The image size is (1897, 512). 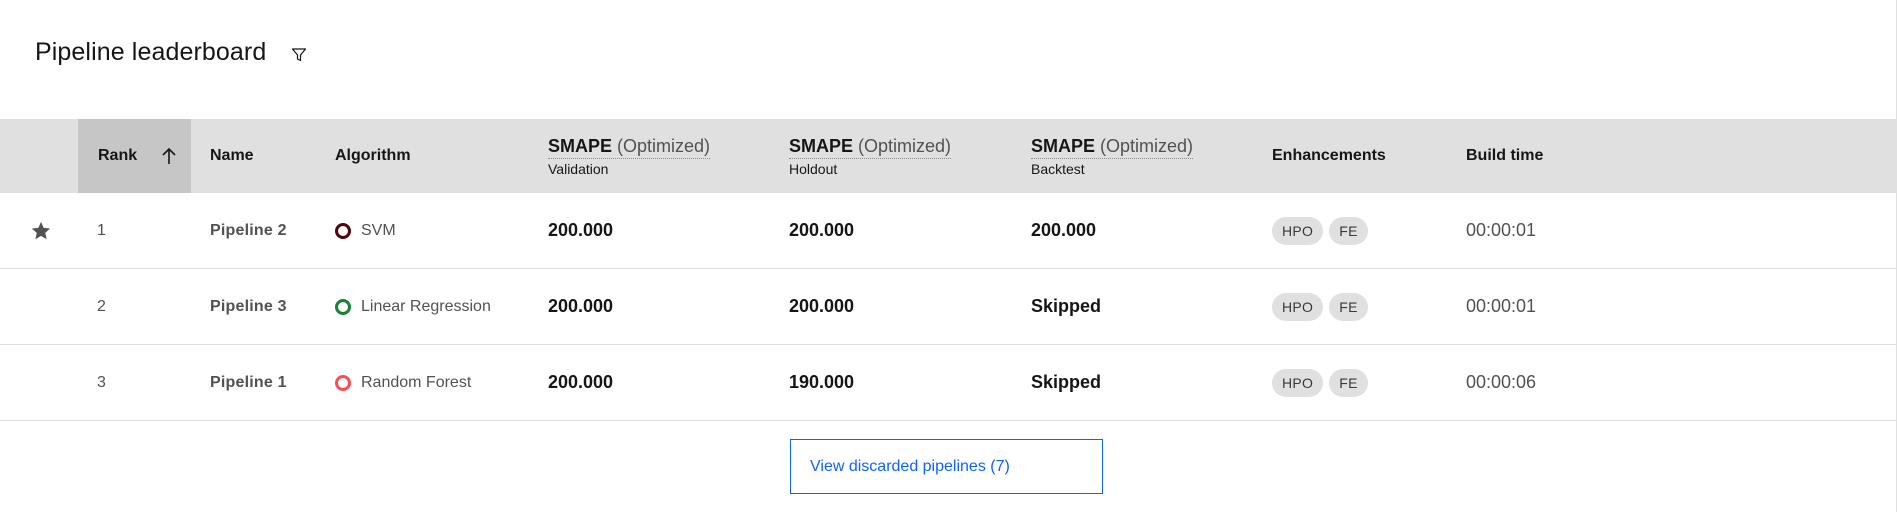 I want to click on column-header-rank: Rank, so click(x=134, y=156).